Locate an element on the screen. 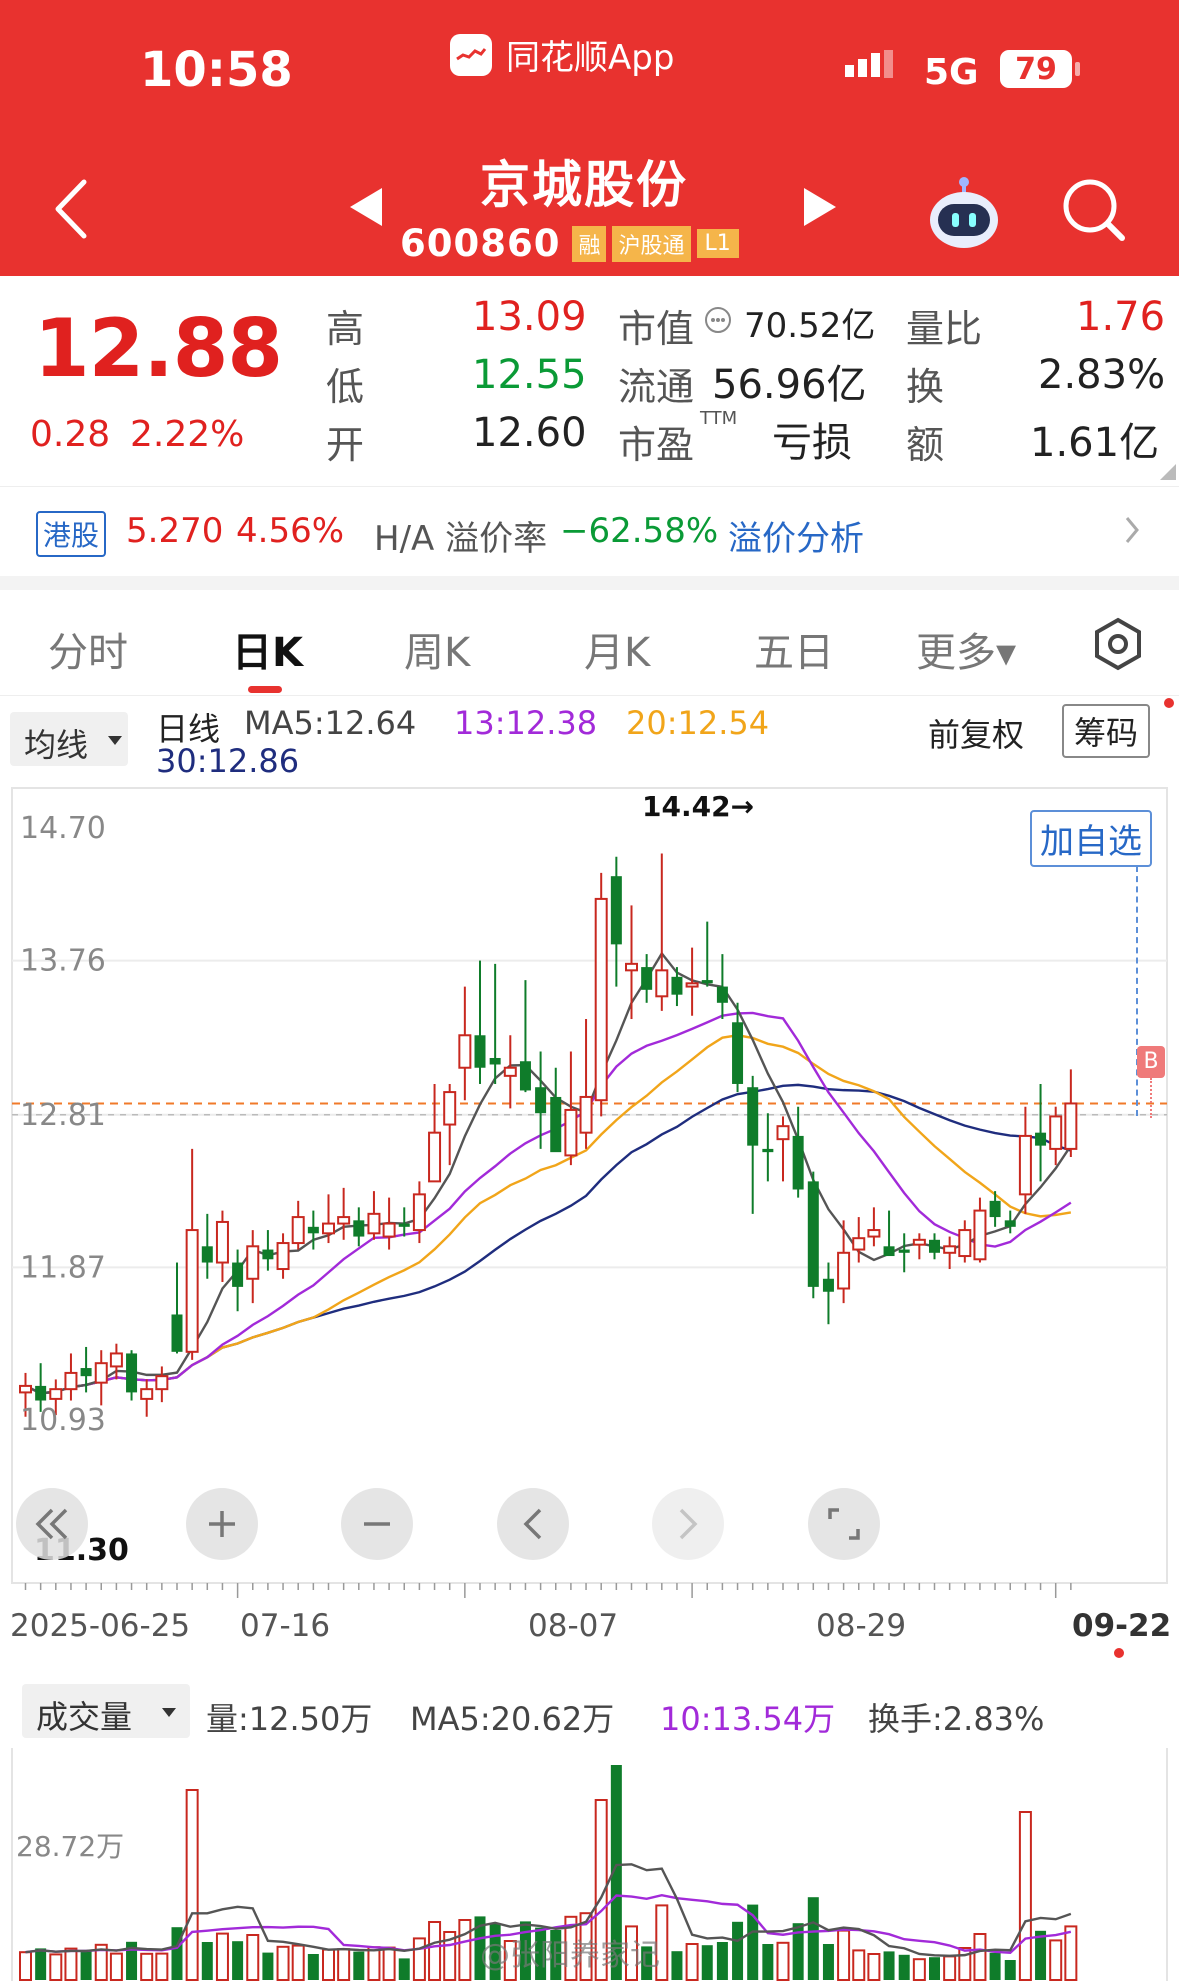 The width and height of the screenshot is (1179, 1981). volume-dropdown: 成交量 is located at coordinates (106, 1711).